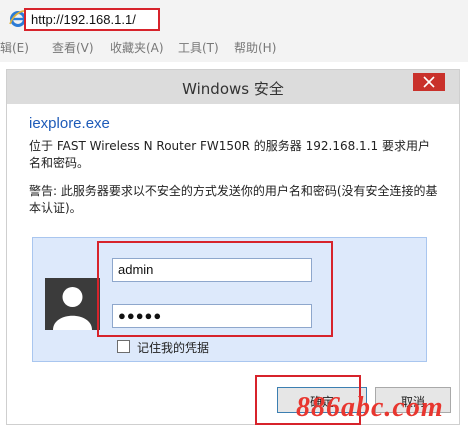 Image resolution: width=468 pixels, height=428 pixels. I want to click on menu-view: 查看(V), so click(73, 47).